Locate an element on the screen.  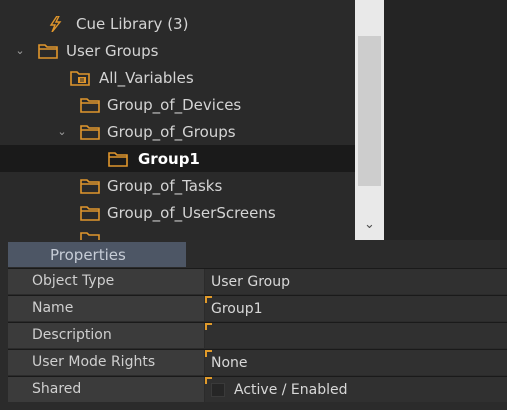
property-key: Name is located at coordinates (106, 308).